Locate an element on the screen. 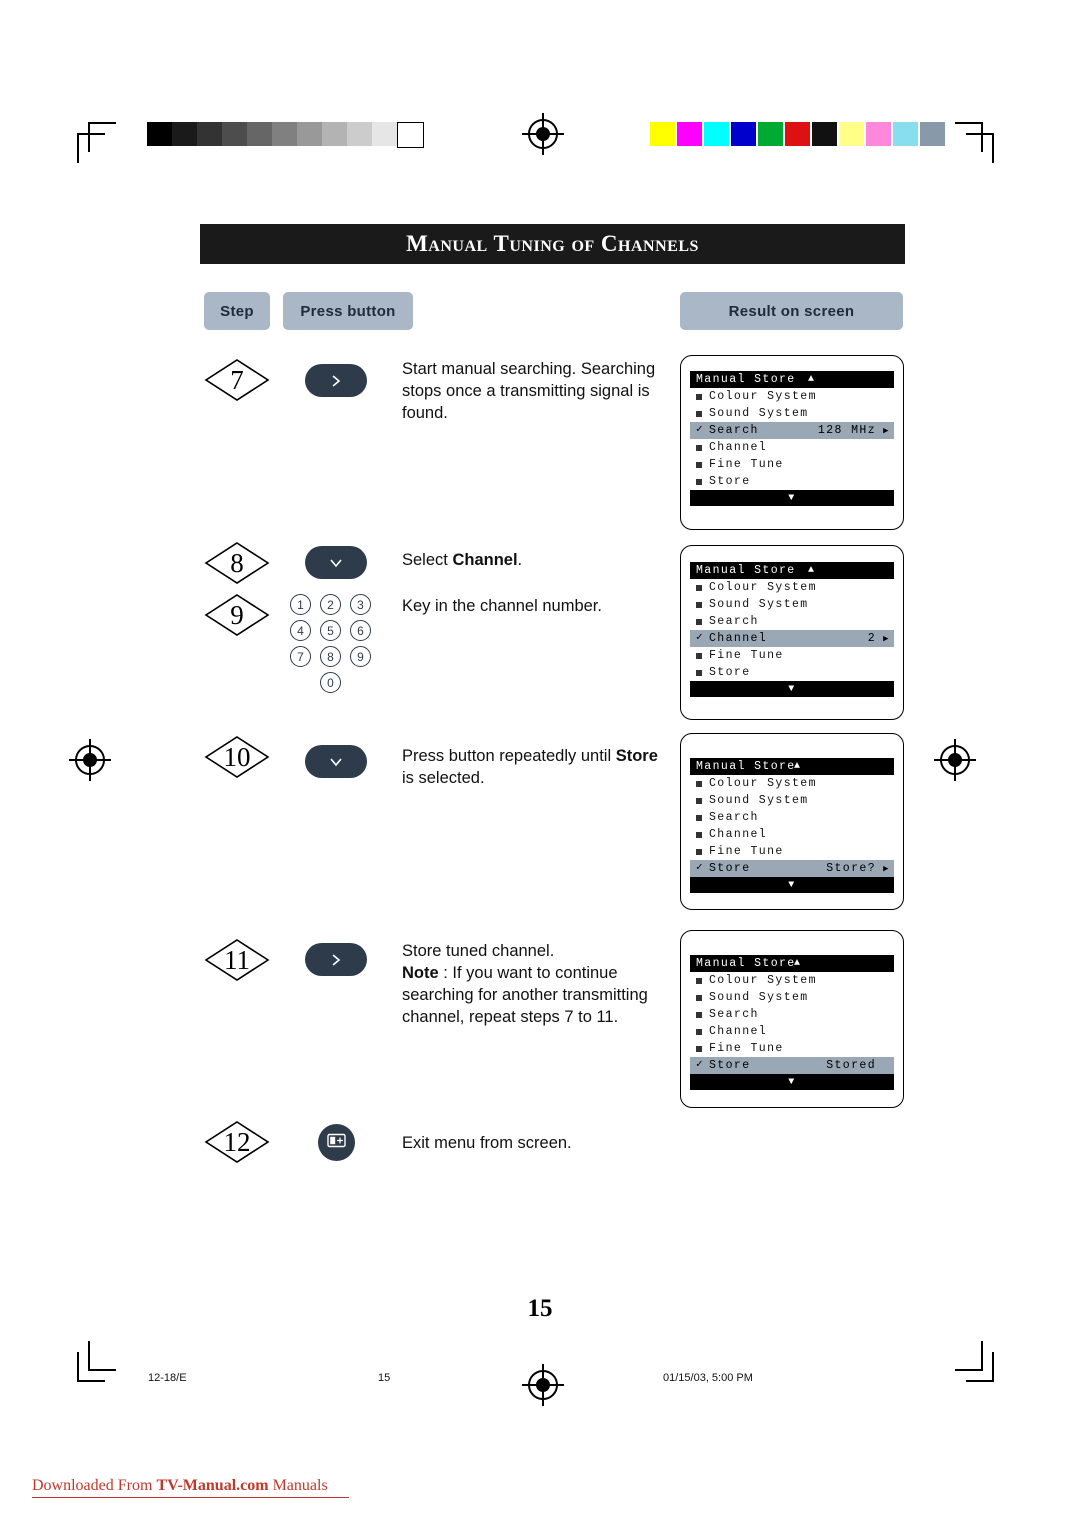  osd-item-value: 2 is located at coordinates (871, 638).